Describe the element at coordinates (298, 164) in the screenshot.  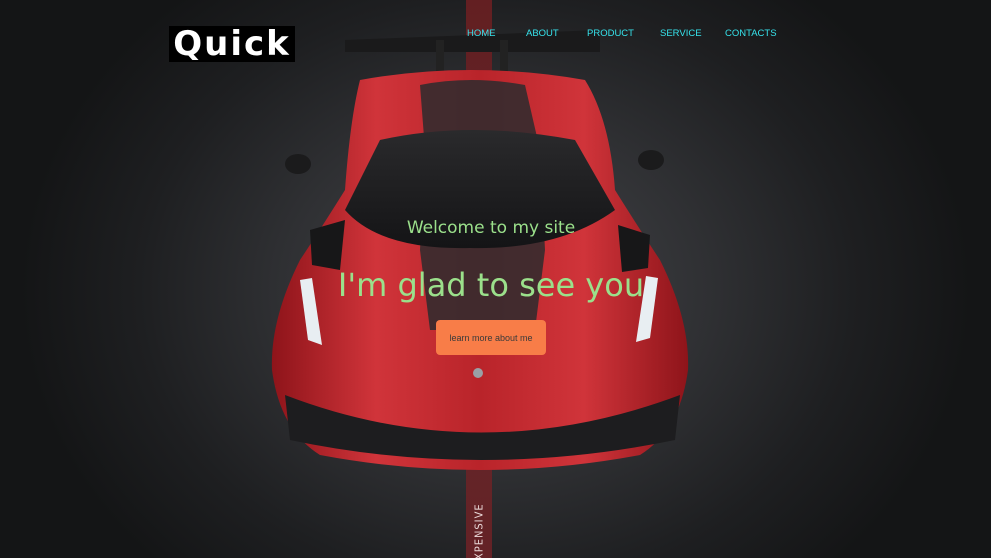
I see `left-mirror` at that location.